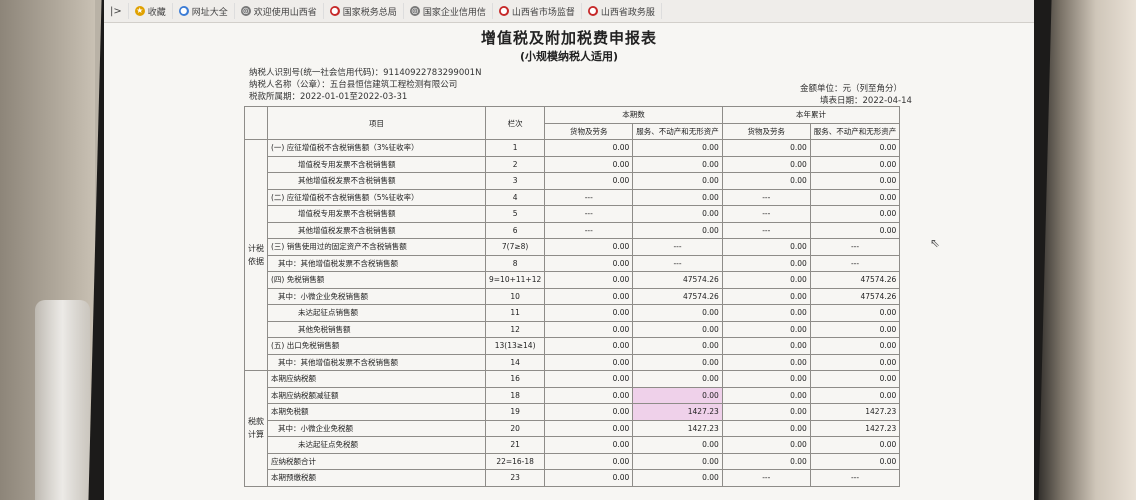 This screenshot has width=1136, height=500. What do you see at coordinates (204, 11) in the screenshot?
I see `bookmark-item: ● 网址大全` at bounding box center [204, 11].